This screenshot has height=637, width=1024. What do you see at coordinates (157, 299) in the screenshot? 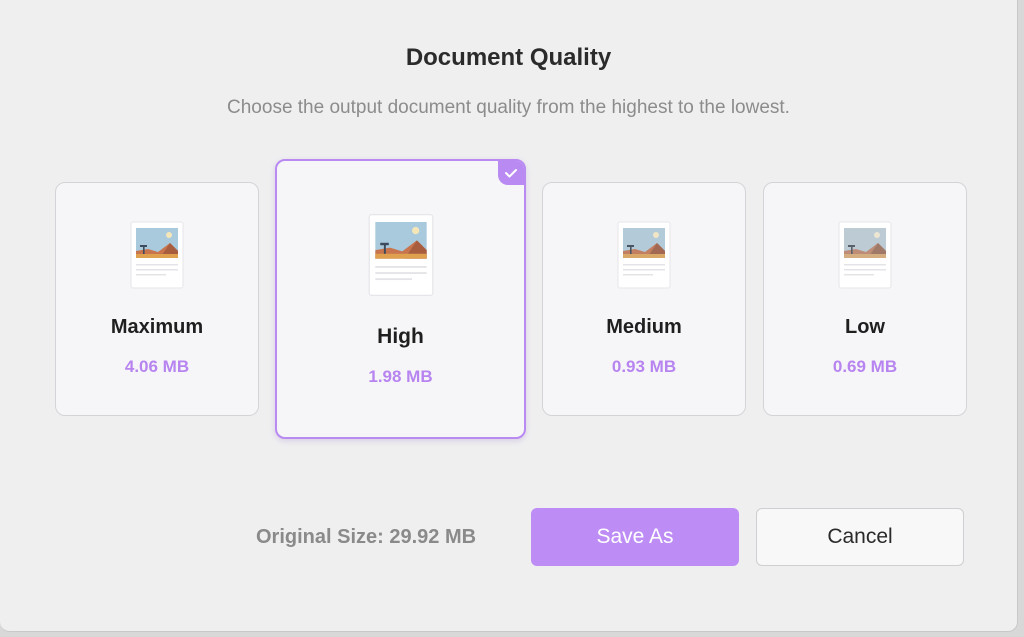
I see `quality-option-maximum: Maximum 4.06 MB` at bounding box center [157, 299].